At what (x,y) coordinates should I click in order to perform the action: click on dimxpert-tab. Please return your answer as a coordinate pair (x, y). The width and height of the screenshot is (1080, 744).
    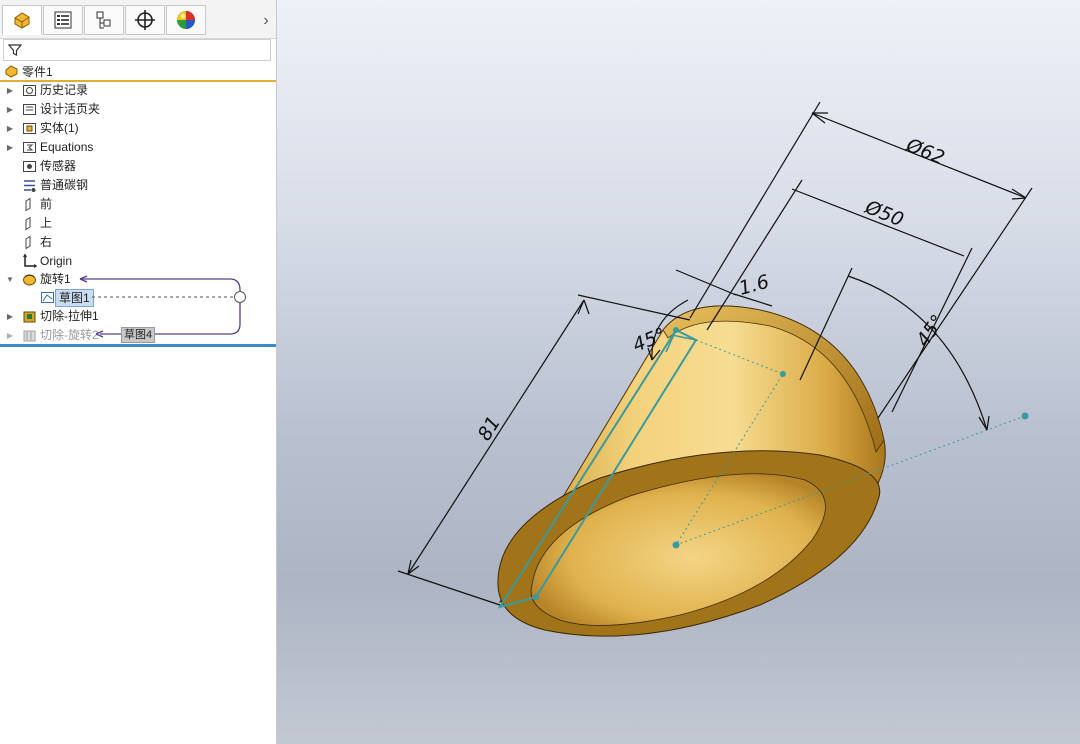
    Looking at the image, I should click on (145, 20).